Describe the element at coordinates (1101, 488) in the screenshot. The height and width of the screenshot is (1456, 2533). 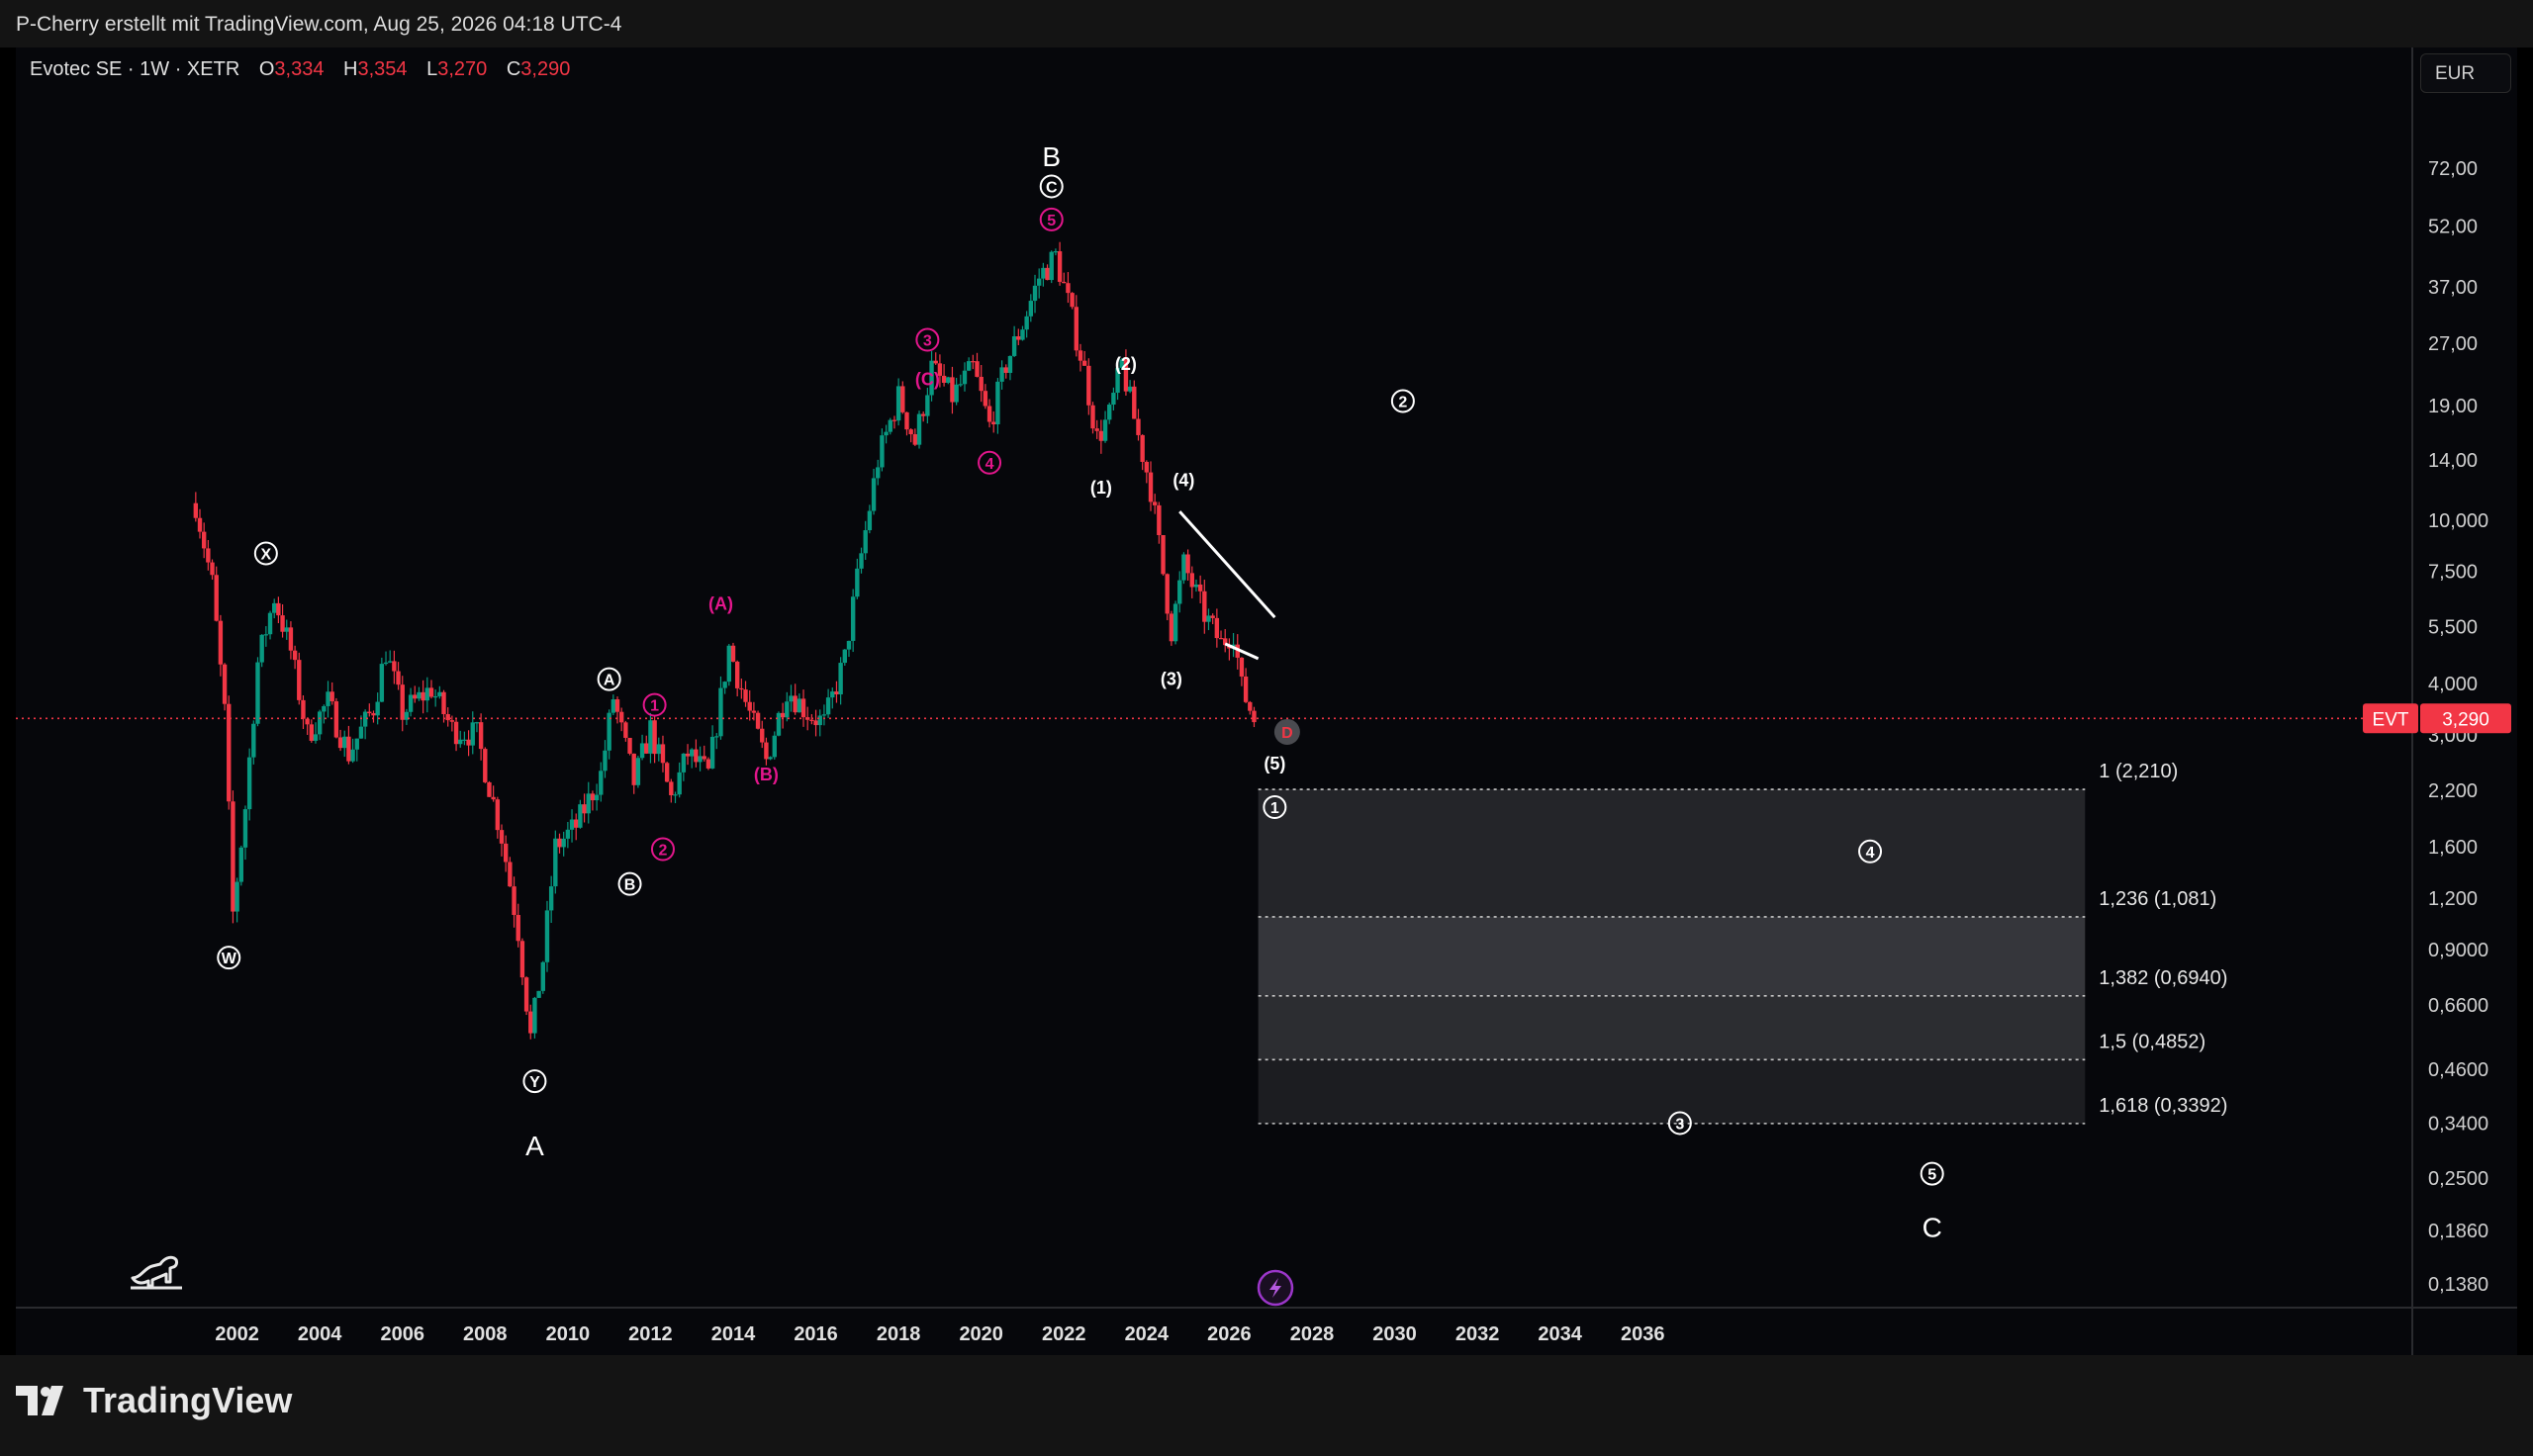
I see `wave-label: (1)` at that location.